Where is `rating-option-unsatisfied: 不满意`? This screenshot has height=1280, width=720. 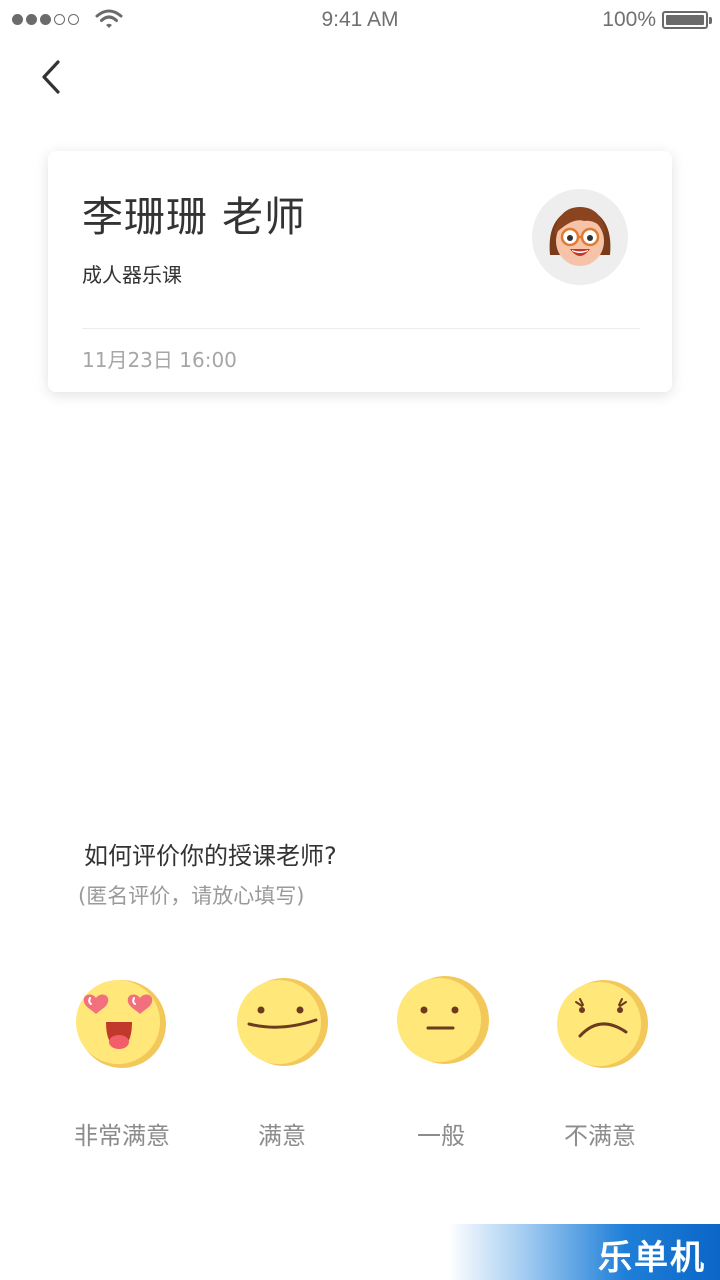 rating-option-unsatisfied: 不满意 is located at coordinates (600, 1060).